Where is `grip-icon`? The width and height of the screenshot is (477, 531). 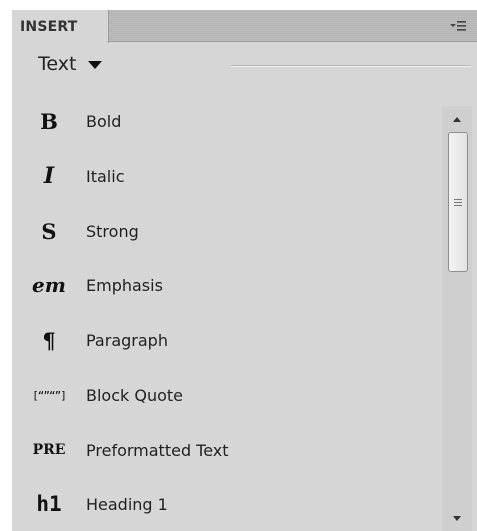 grip-icon is located at coordinates (458, 202).